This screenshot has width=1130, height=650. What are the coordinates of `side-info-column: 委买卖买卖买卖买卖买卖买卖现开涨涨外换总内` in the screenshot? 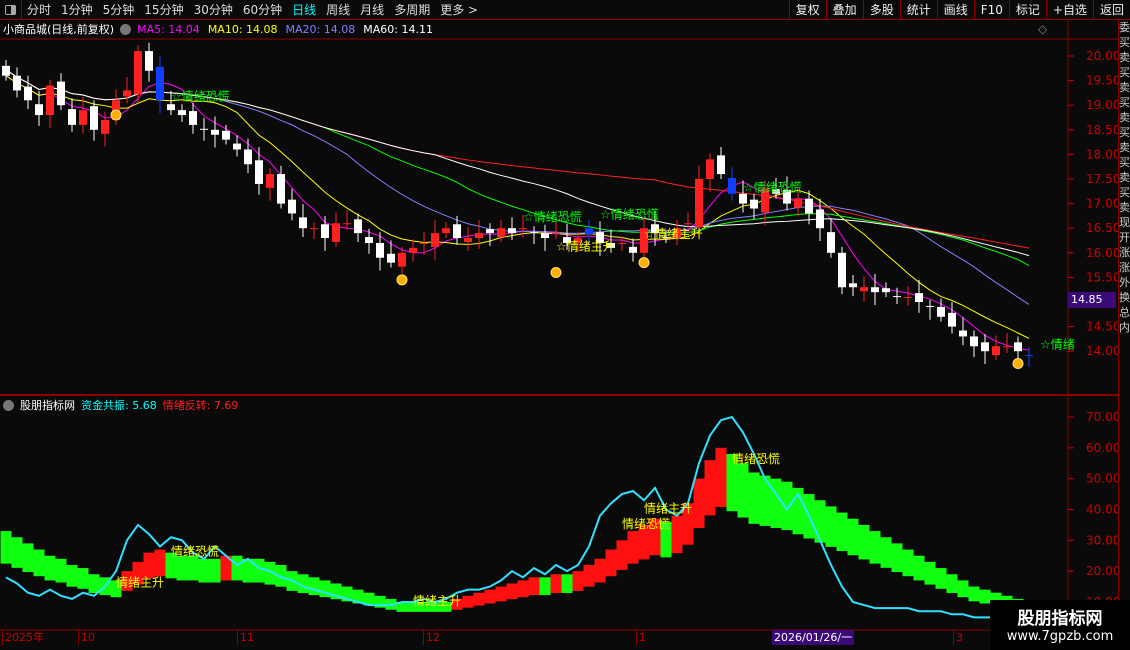 It's located at (1124, 325).